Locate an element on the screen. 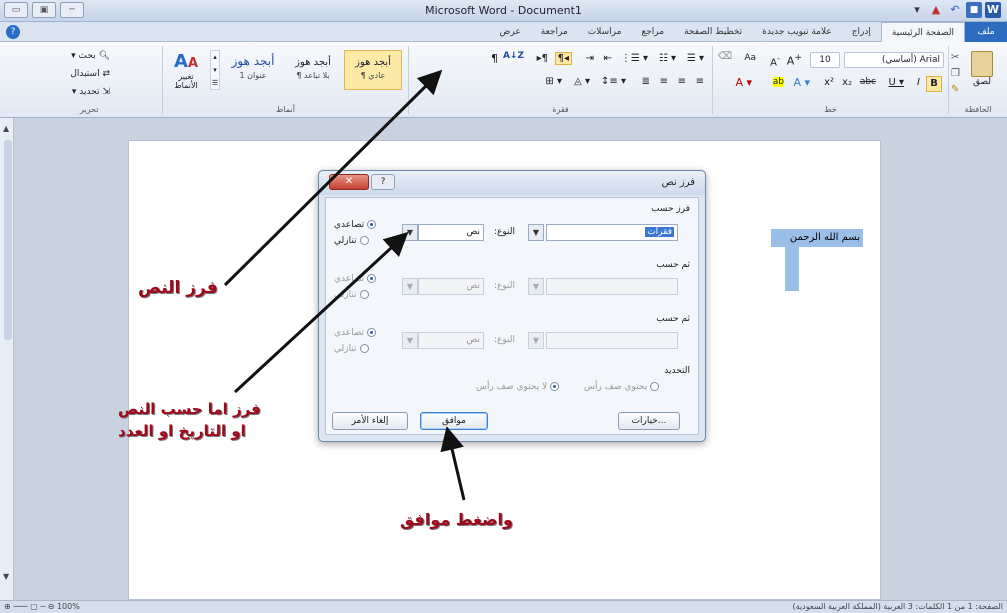  underline-icon: U ▾ is located at coordinates (896, 82).